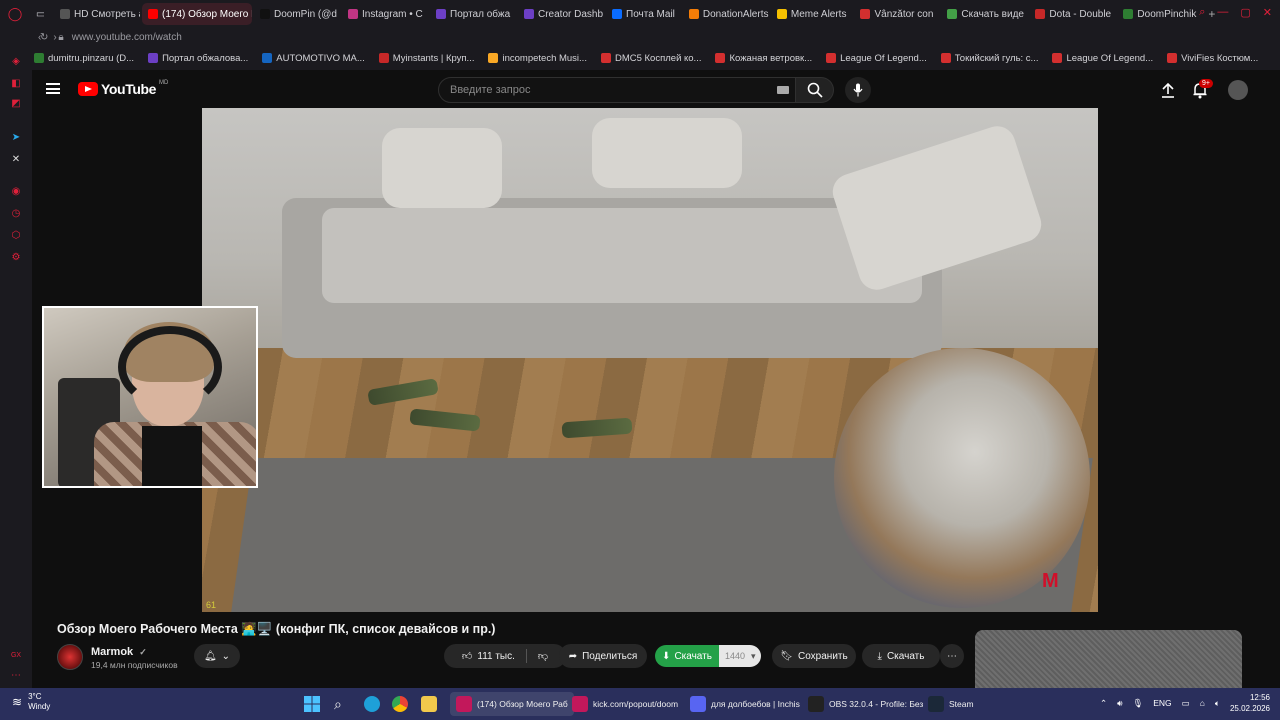 Image resolution: width=1280 pixels, height=720 pixels. I want to click on history-icon: ◷, so click(16, 214).